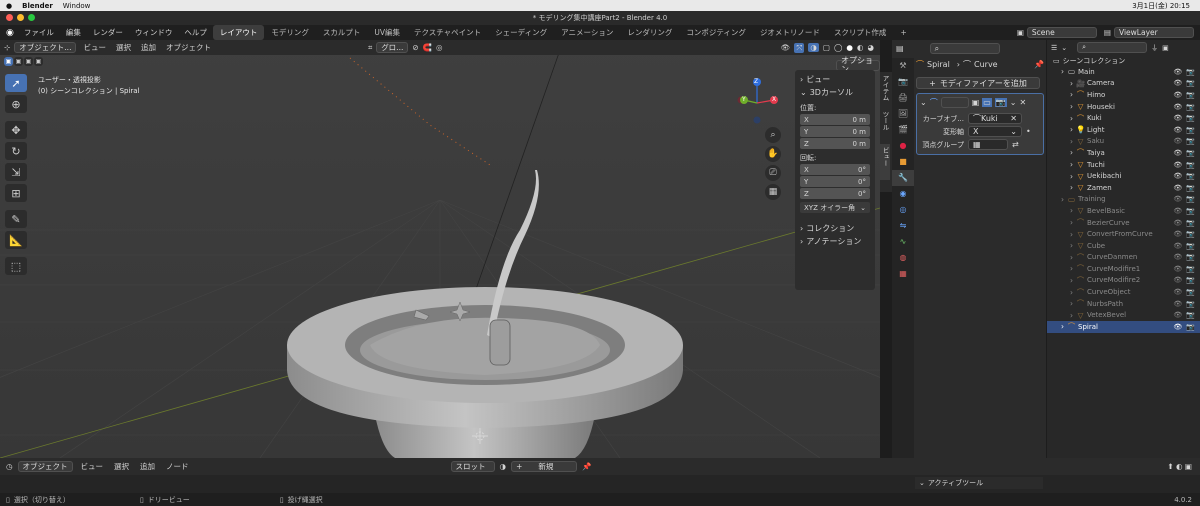  What do you see at coordinates (16, 240) in the screenshot?
I see `measure-tool-icon: 📐` at bounding box center [16, 240].